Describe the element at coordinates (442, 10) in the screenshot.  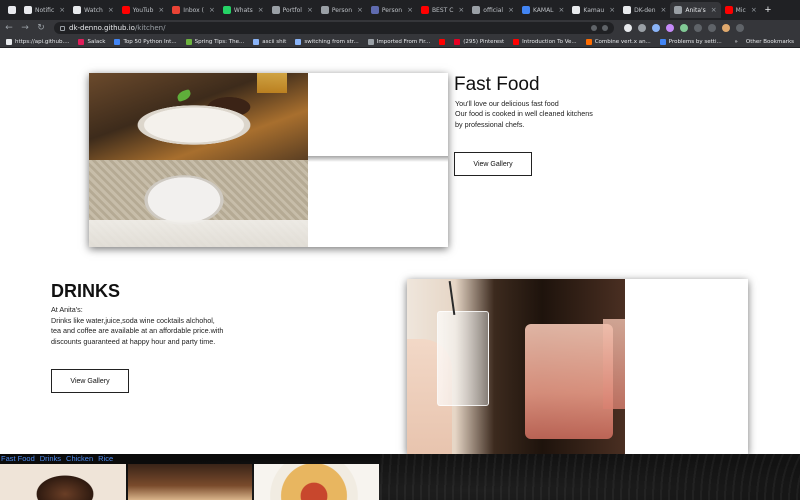
I see `browser-tab: BEST C ×` at that location.